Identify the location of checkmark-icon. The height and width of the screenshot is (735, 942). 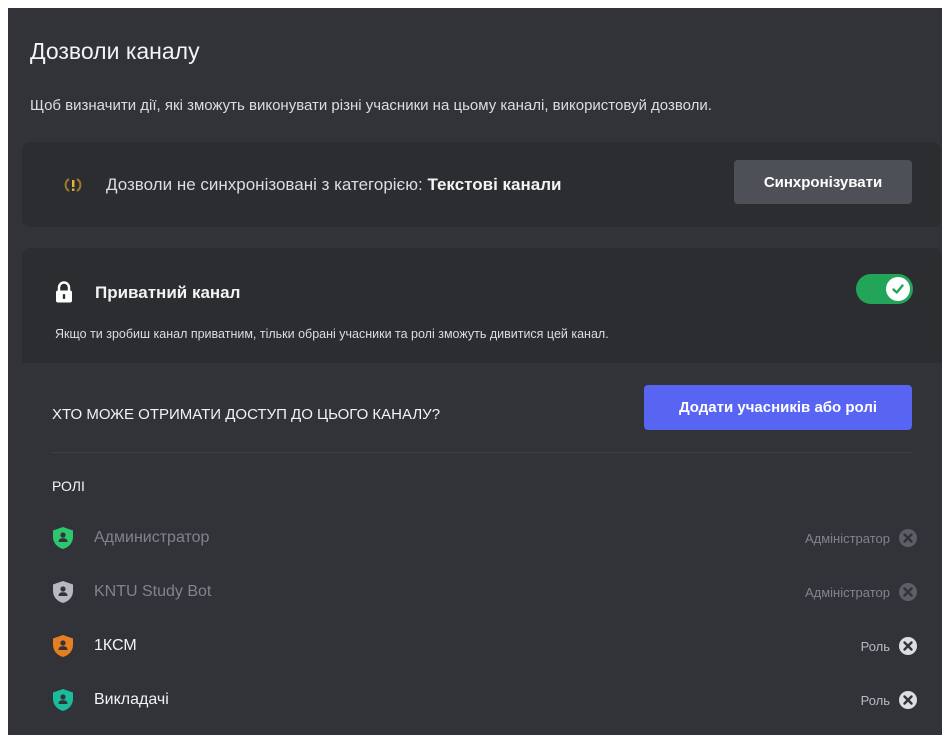
(898, 289).